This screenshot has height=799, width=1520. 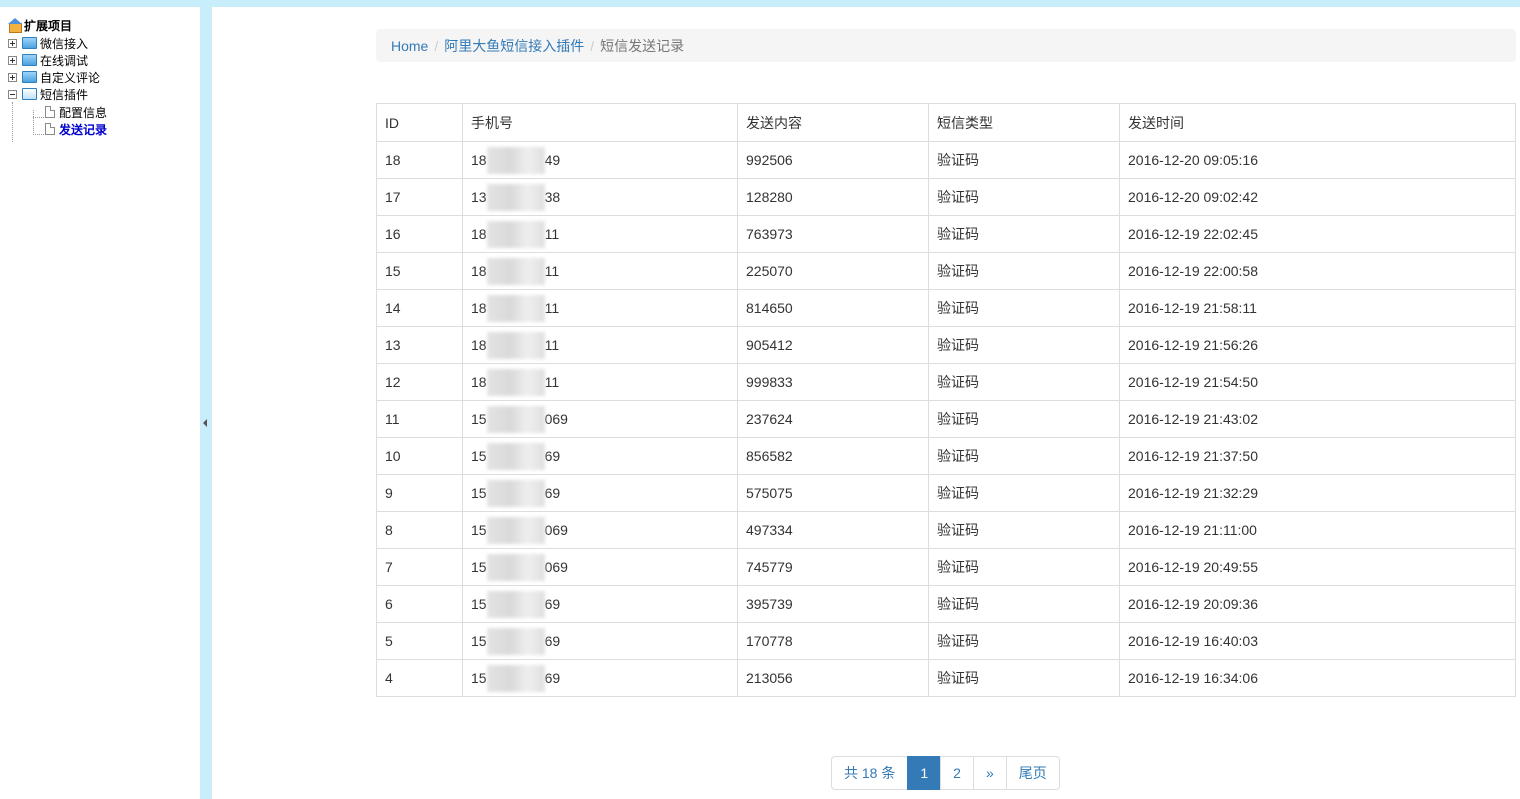 What do you see at coordinates (946, 345) in the screenshot?
I see `table-row: 13 18 11 905412 验证码 2016-12-19 21:56:26` at bounding box center [946, 345].